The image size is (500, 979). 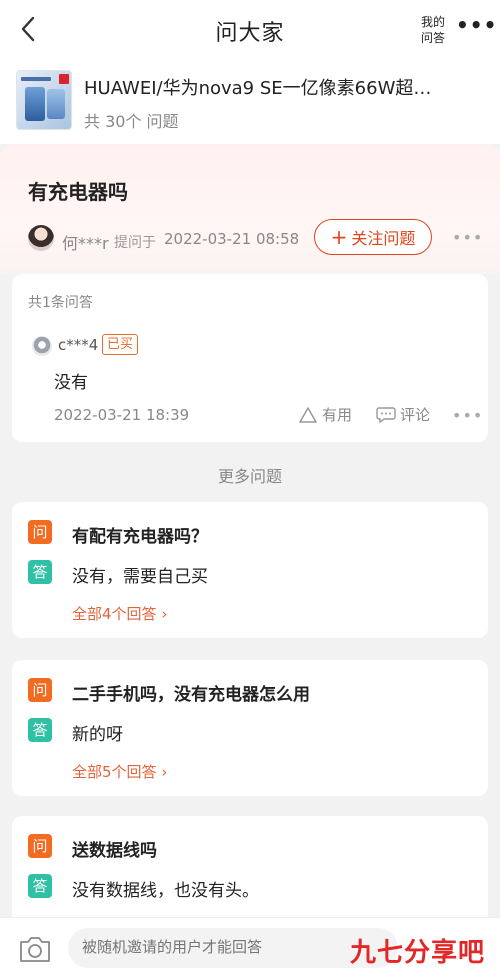 What do you see at coordinates (114, 851) in the screenshot?
I see `related-question: 送数据线吗` at bounding box center [114, 851].